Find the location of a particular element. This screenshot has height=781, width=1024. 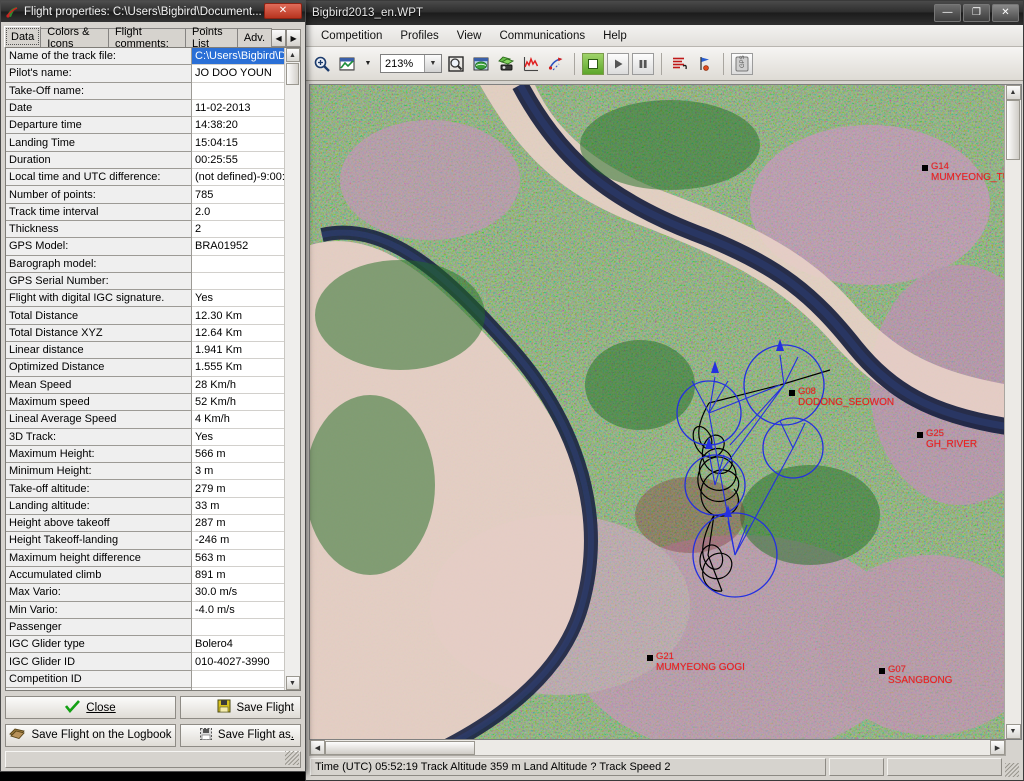

property-value: 2.0 is located at coordinates (238, 212).